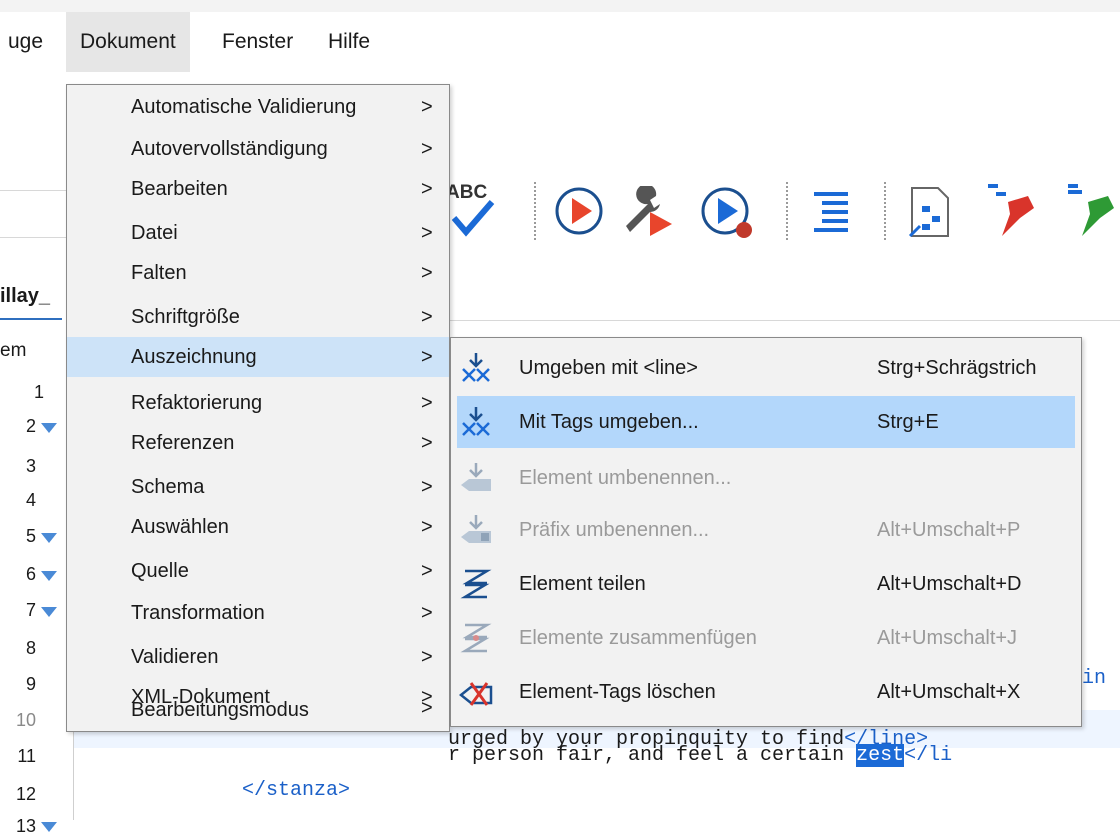  What do you see at coordinates (957, 368) in the screenshot?
I see `keyboard-shortcut: Strg+Schrägstrich` at bounding box center [957, 368].